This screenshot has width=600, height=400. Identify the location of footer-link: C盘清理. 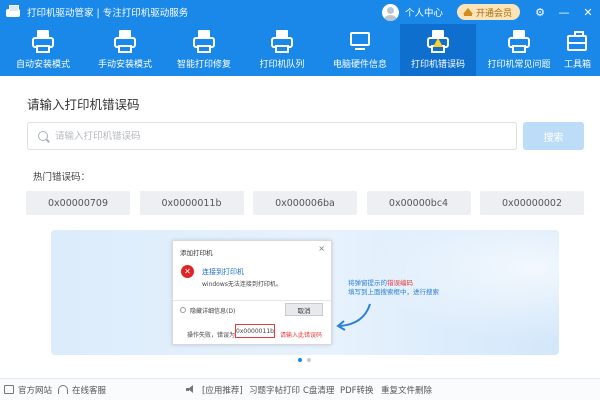
(318, 390).